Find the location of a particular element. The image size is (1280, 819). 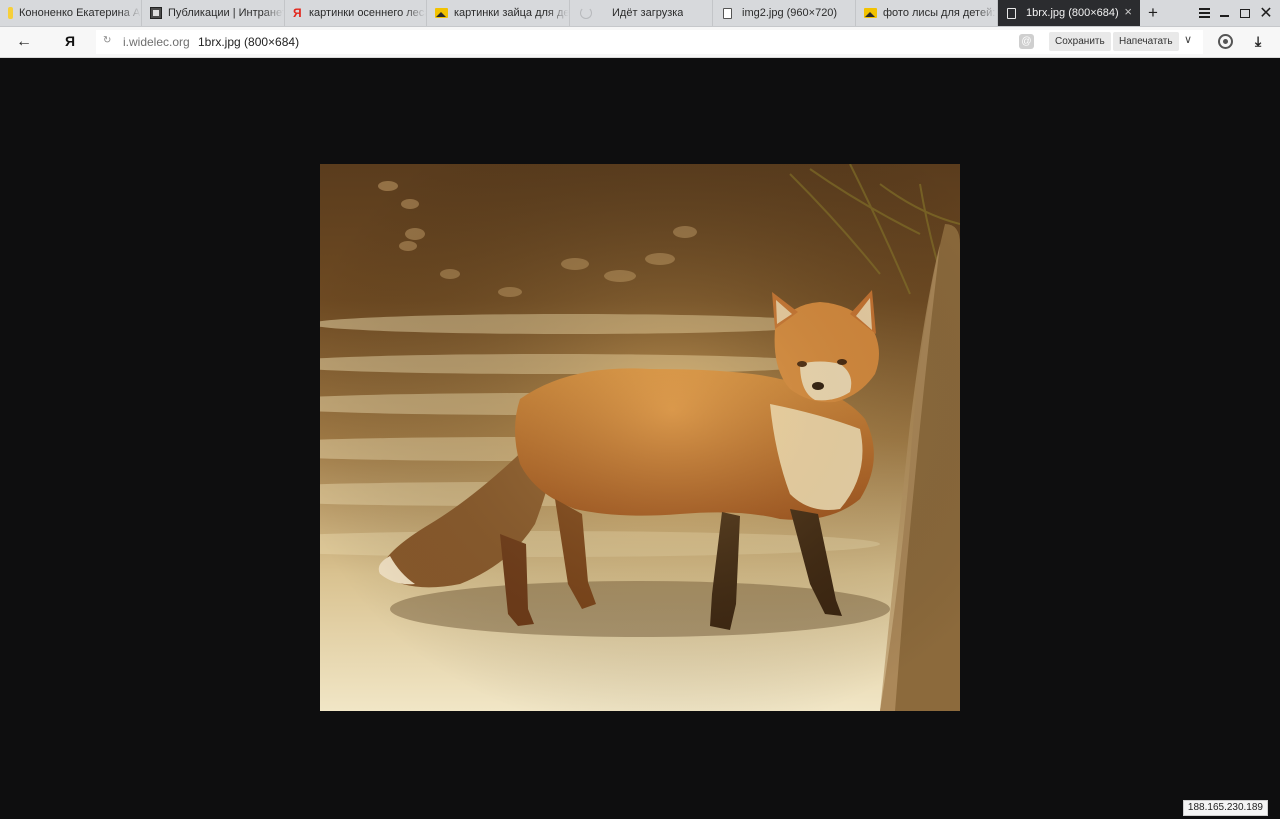

protect-icon: @ is located at coordinates (1026, 41).